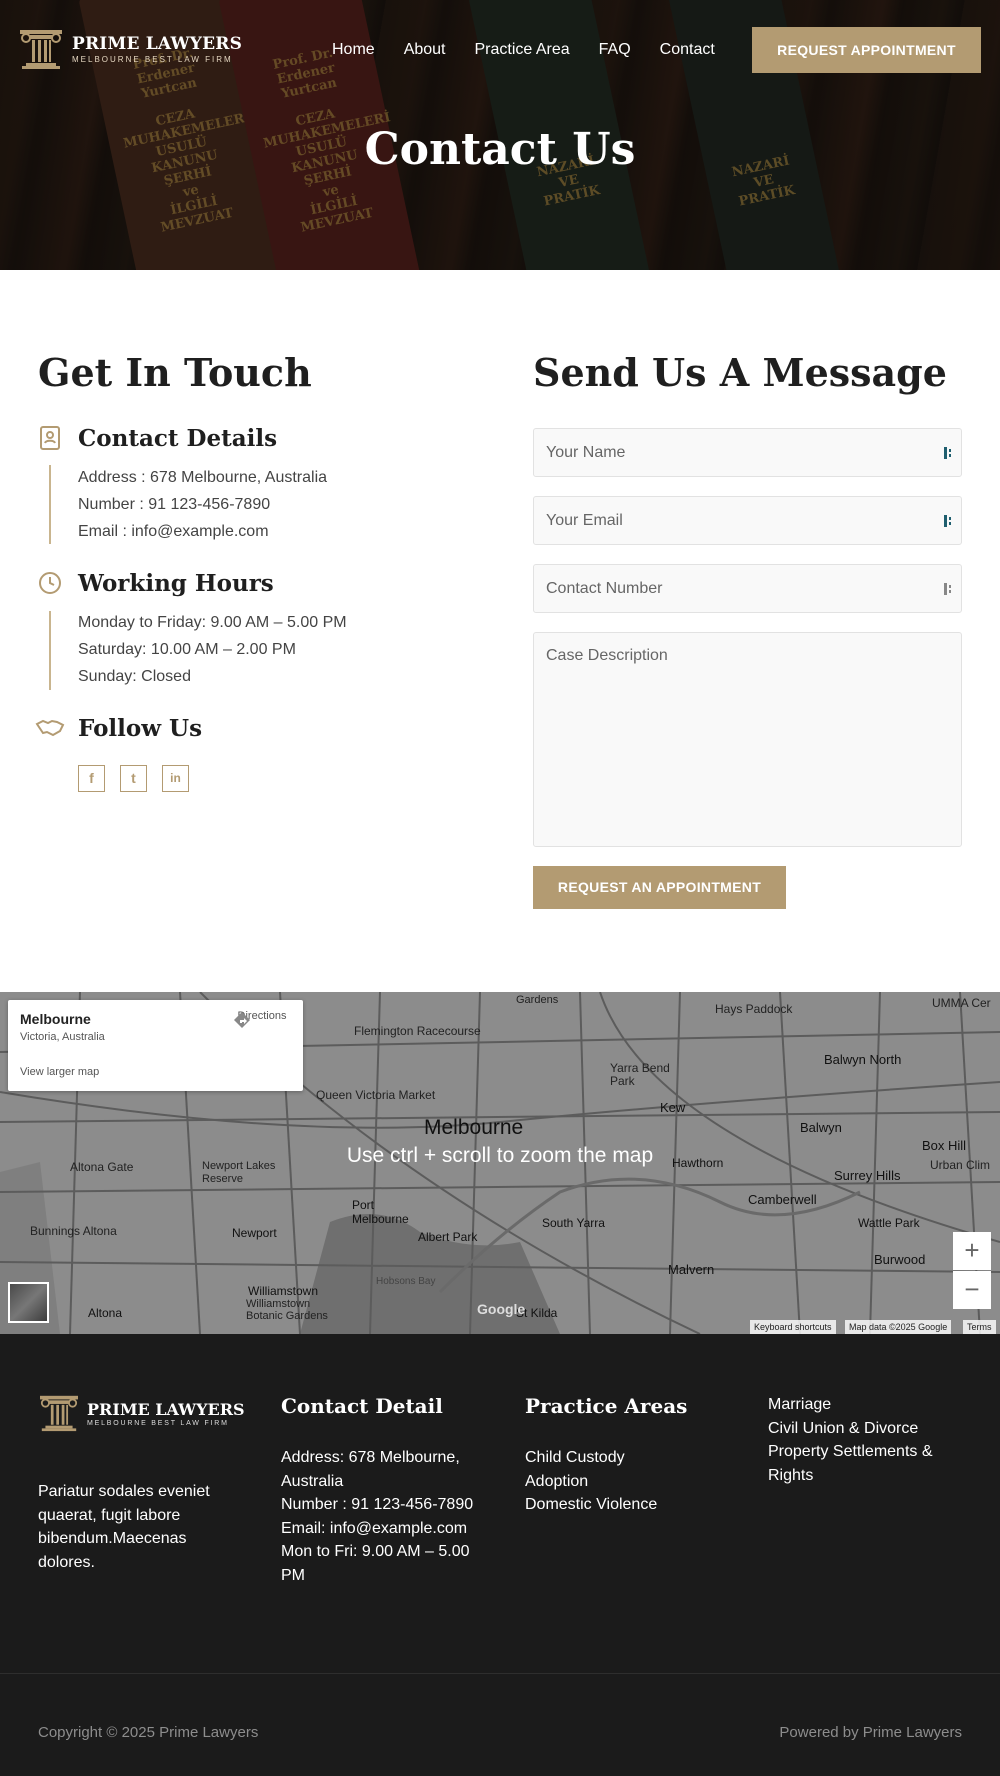 The height and width of the screenshot is (1776, 1000). Describe the element at coordinates (376, 1095) in the screenshot. I see `map-label: Queen Victoria Market` at that location.